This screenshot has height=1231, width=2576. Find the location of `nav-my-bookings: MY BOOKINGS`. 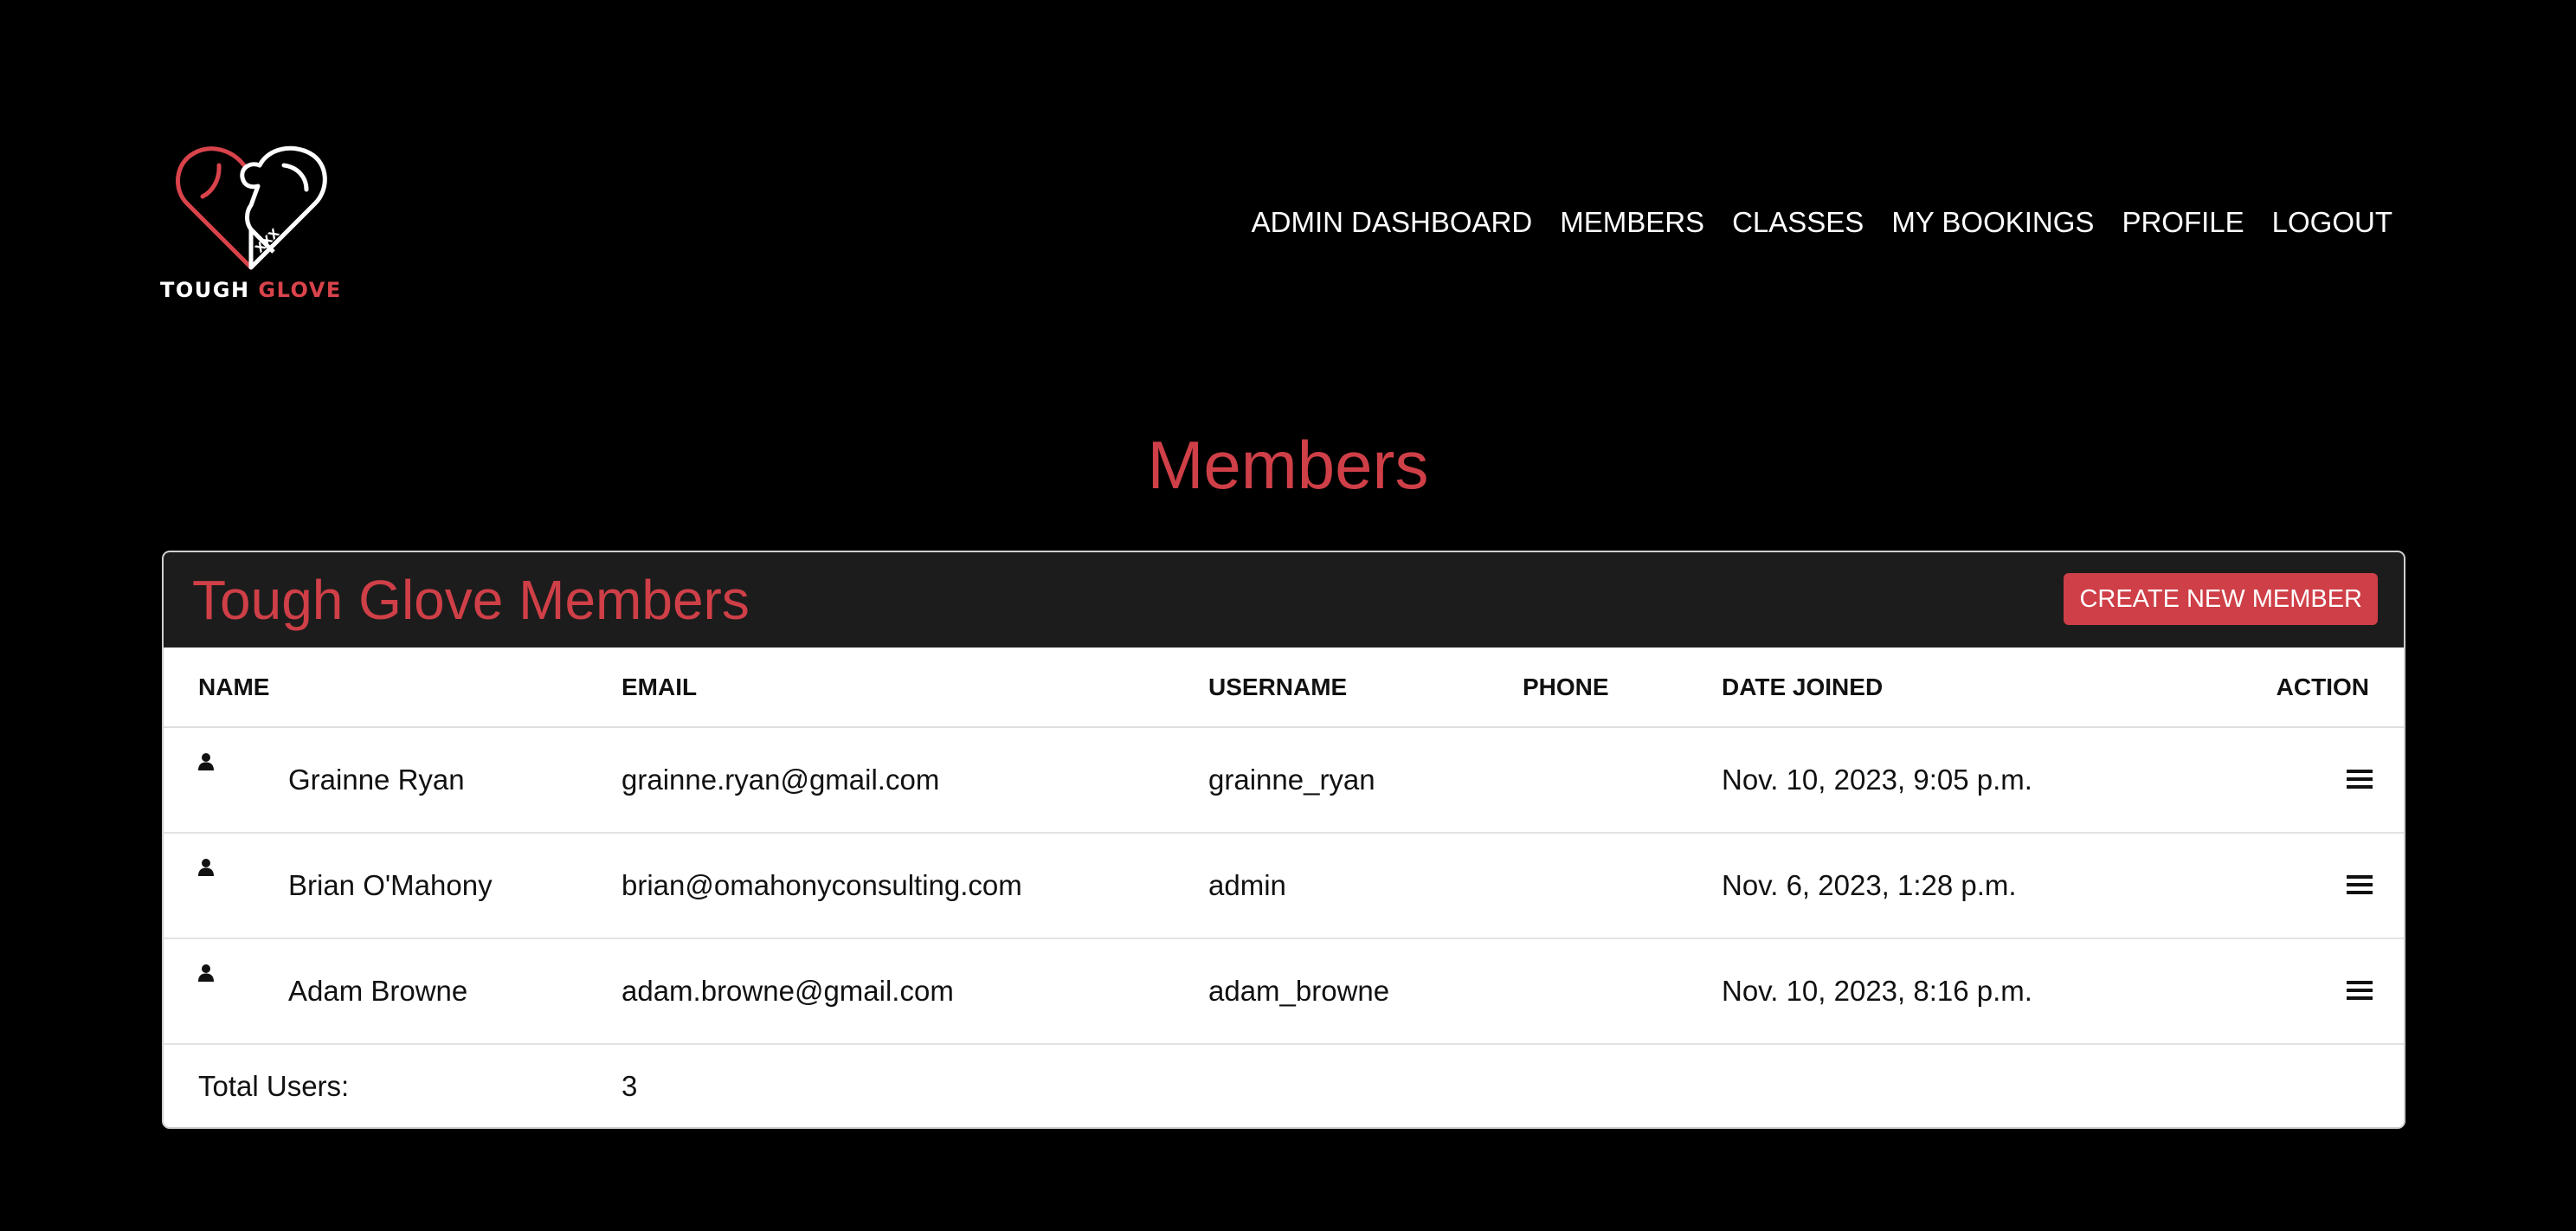

nav-my-bookings: MY BOOKINGS is located at coordinates (1992, 222).